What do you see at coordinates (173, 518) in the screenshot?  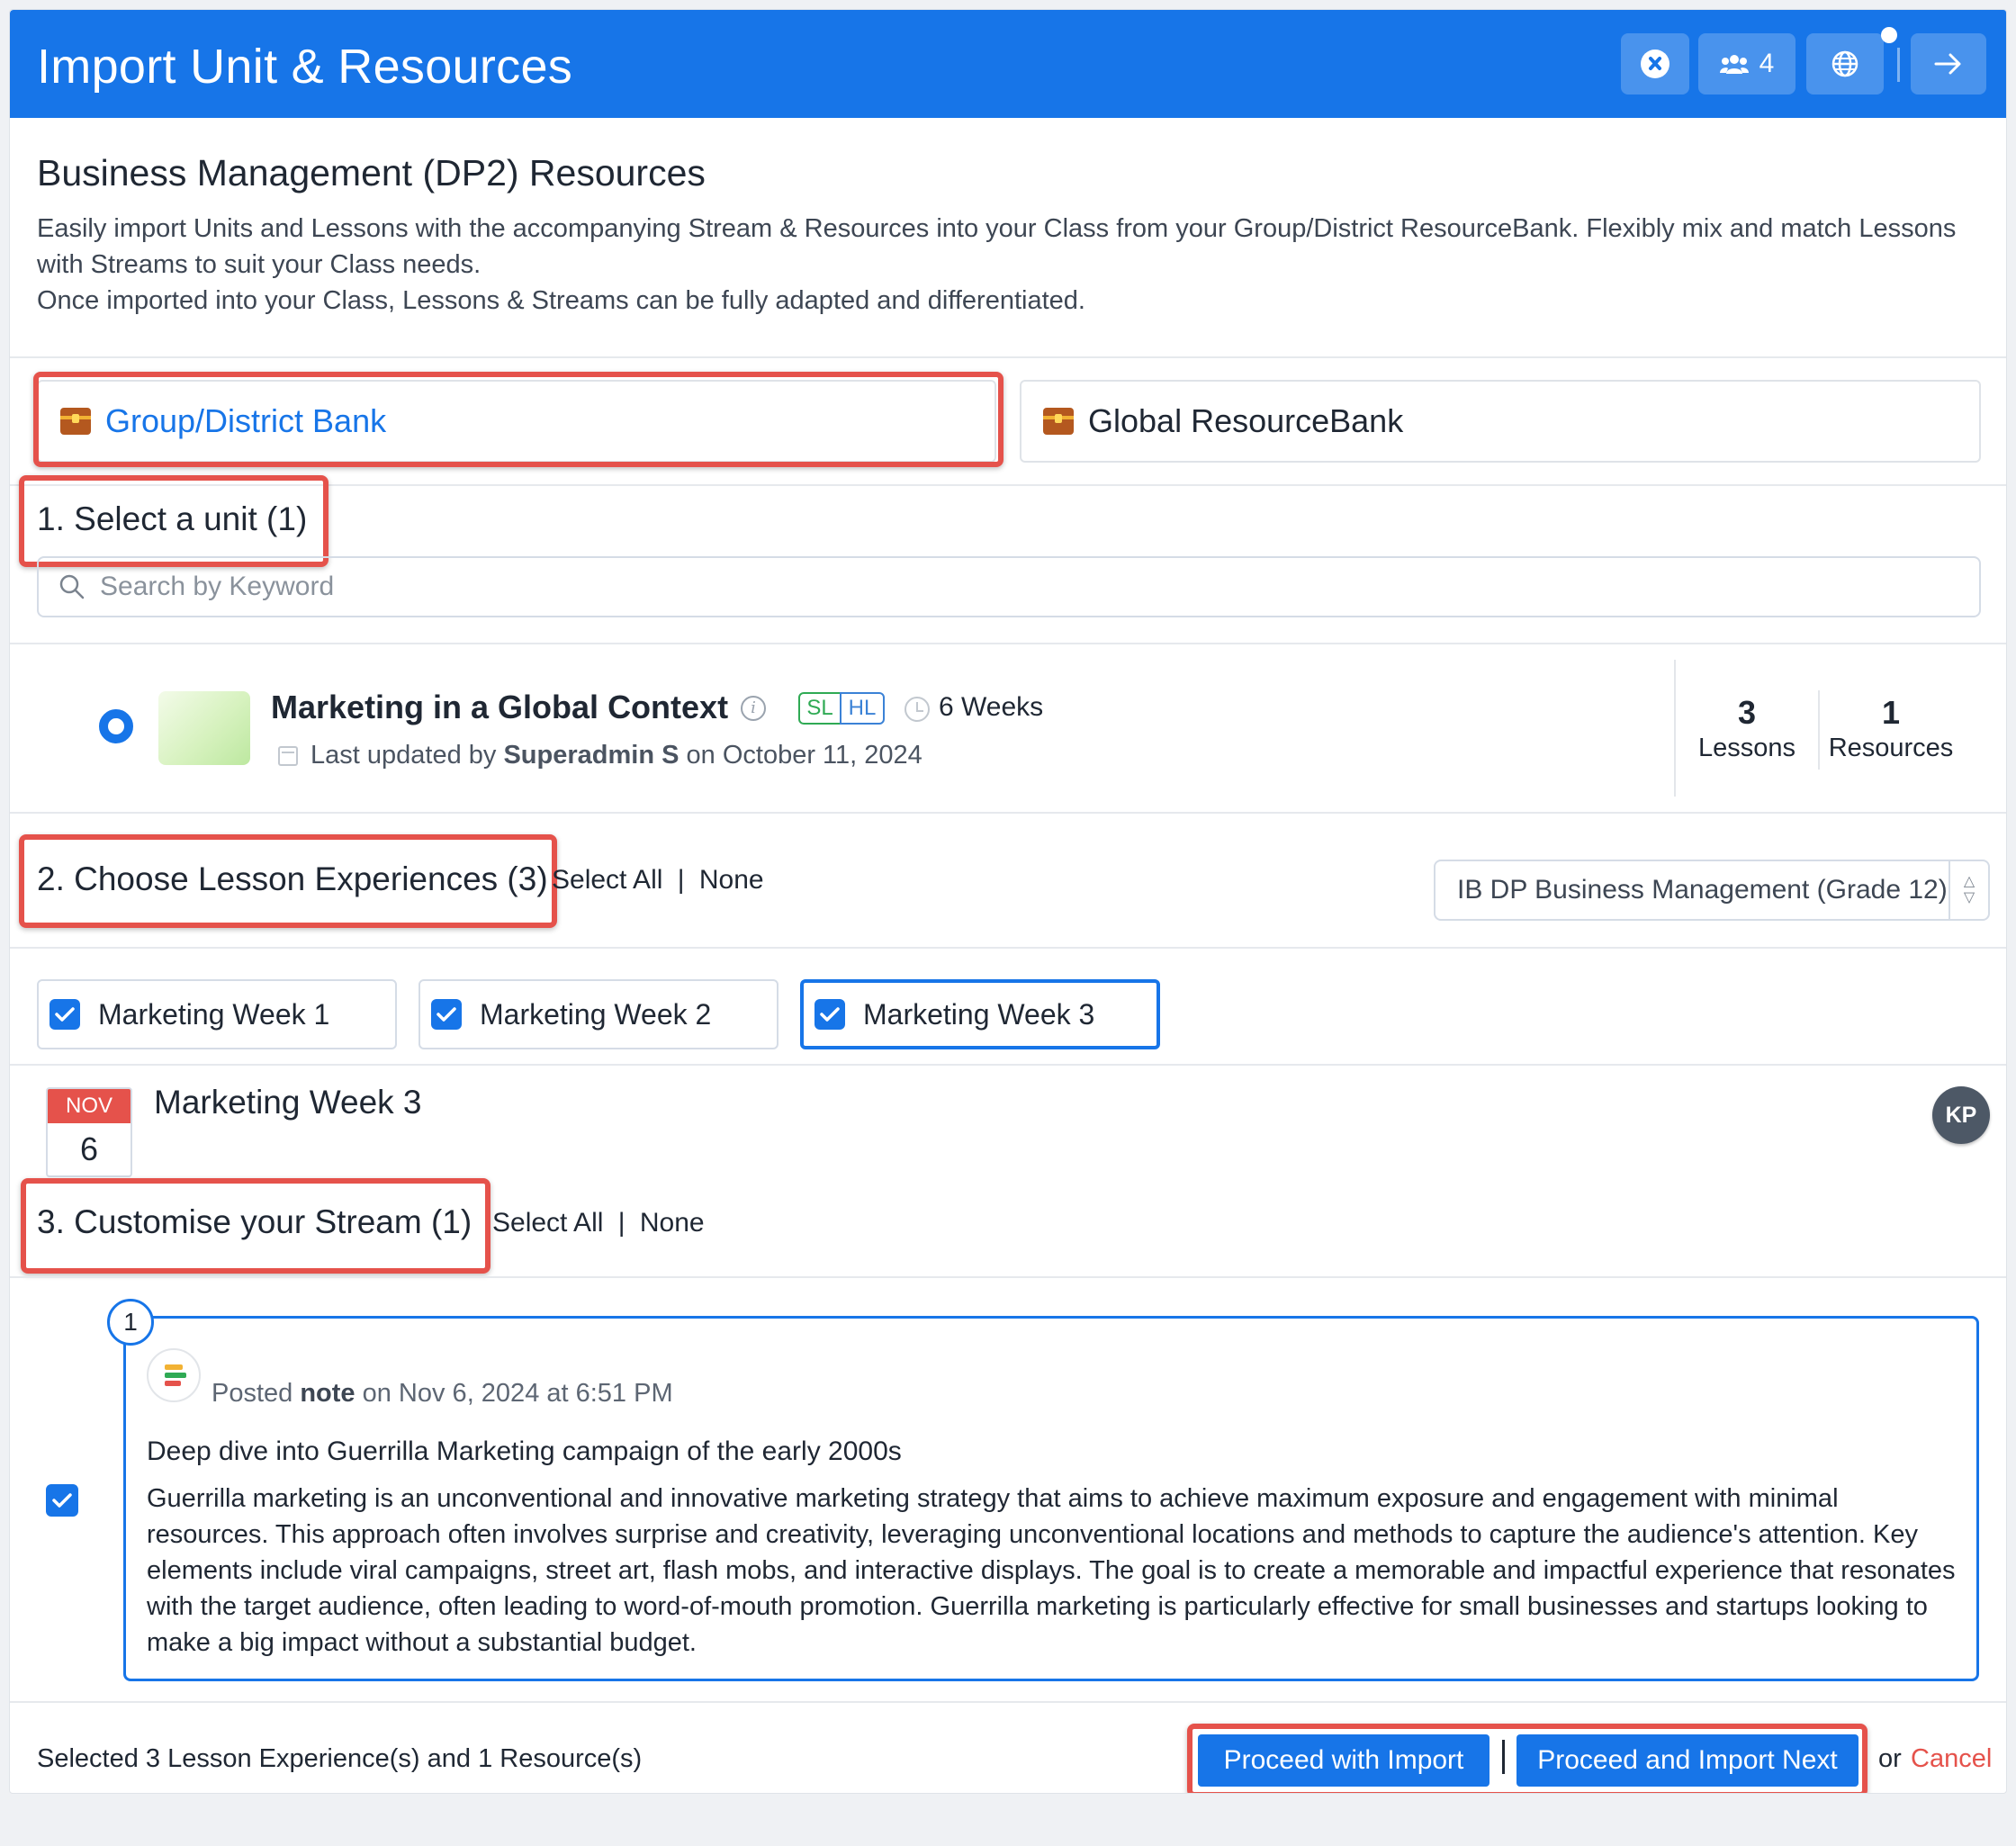 I see `step1-title: 1. Select a unit (1)` at bounding box center [173, 518].